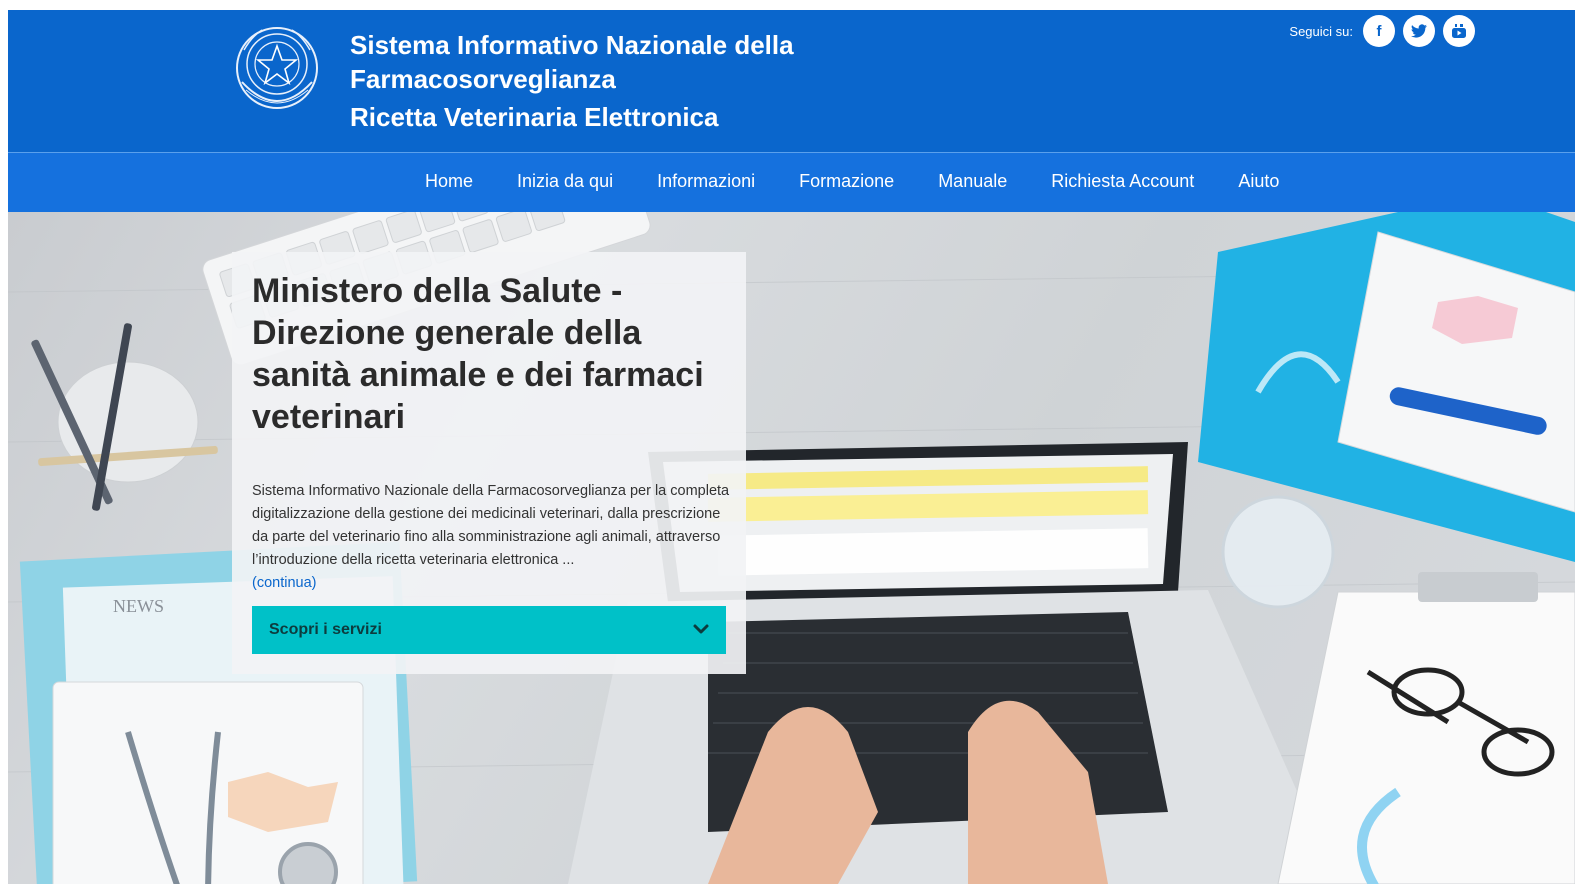  I want to click on social-label: Seguici su:, so click(1321, 31).